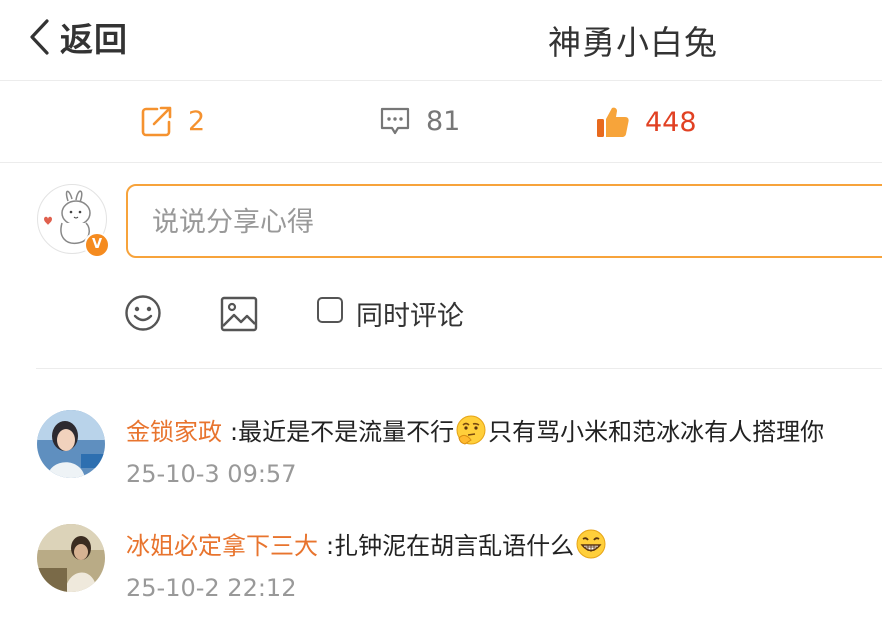 This screenshot has width=882, height=644. I want to click on comment-timestamp: 25-10-2 22:12, so click(211, 588).